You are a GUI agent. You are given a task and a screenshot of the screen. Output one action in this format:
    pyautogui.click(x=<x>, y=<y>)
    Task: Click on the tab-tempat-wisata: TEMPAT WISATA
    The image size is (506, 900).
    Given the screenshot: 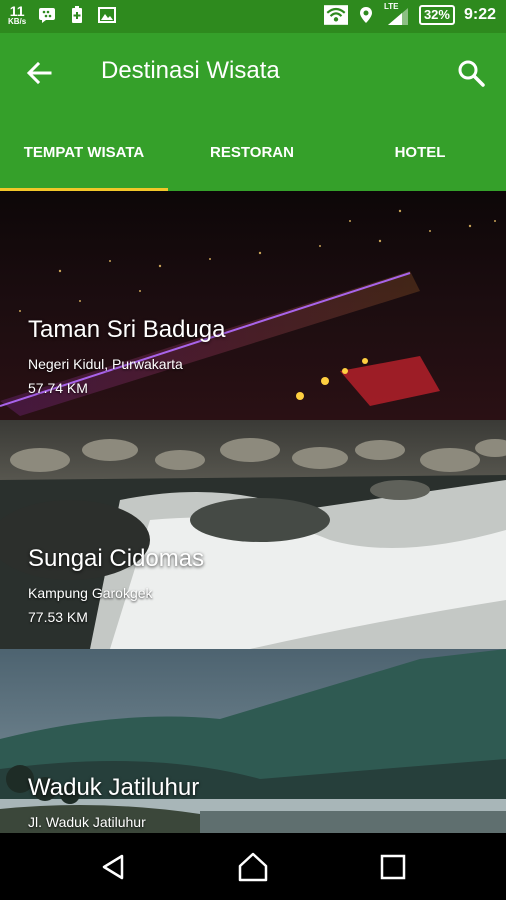 What is the action you would take?
    pyautogui.click(x=84, y=152)
    